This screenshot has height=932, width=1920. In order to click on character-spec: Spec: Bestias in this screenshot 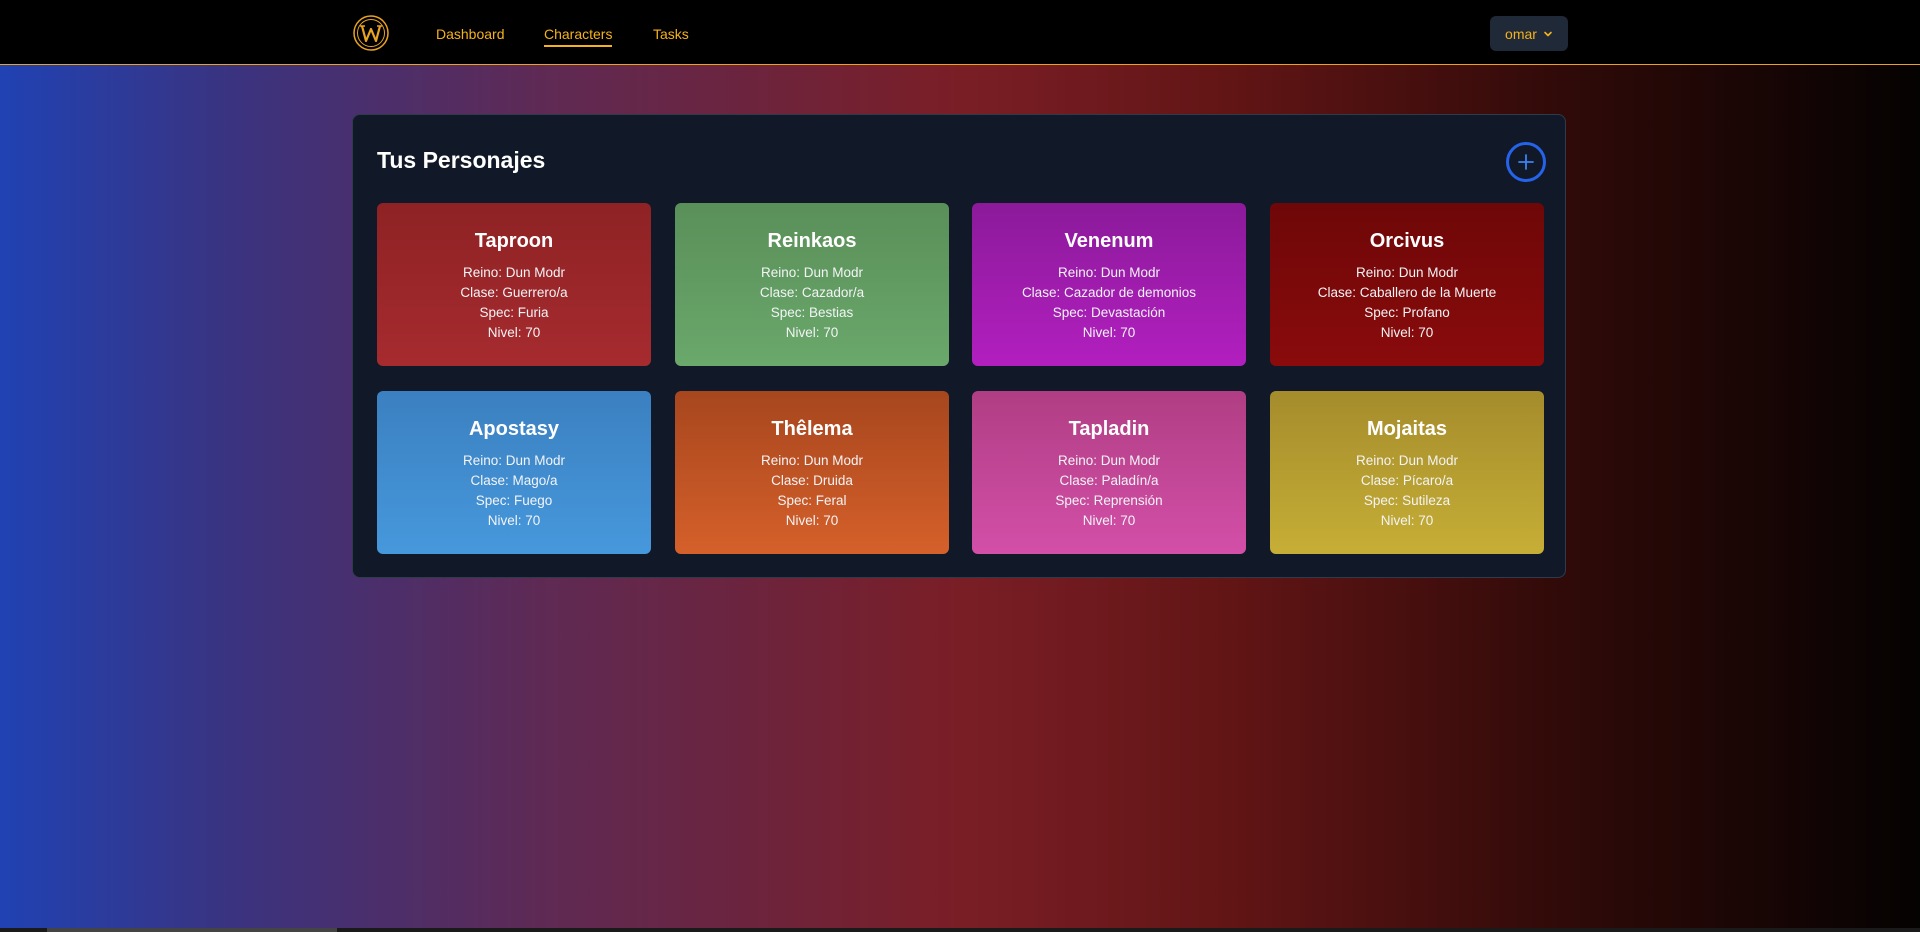, I will do `click(812, 312)`.